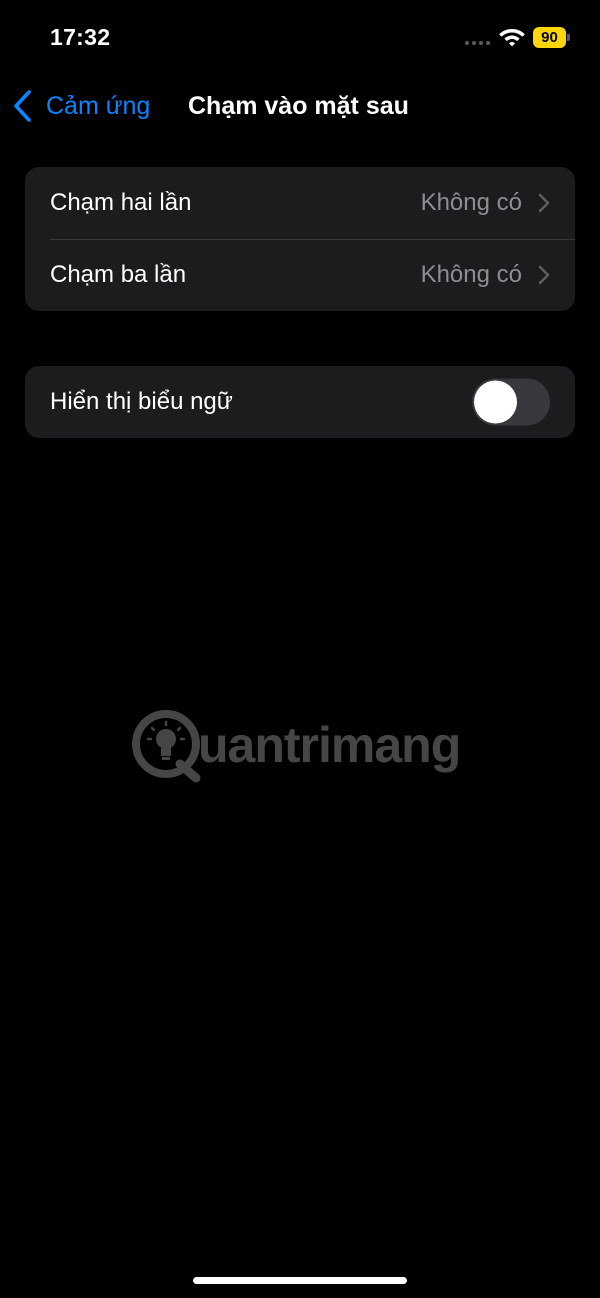 The height and width of the screenshot is (1298, 600). I want to click on back-button: Cảm ứng, so click(81, 106).